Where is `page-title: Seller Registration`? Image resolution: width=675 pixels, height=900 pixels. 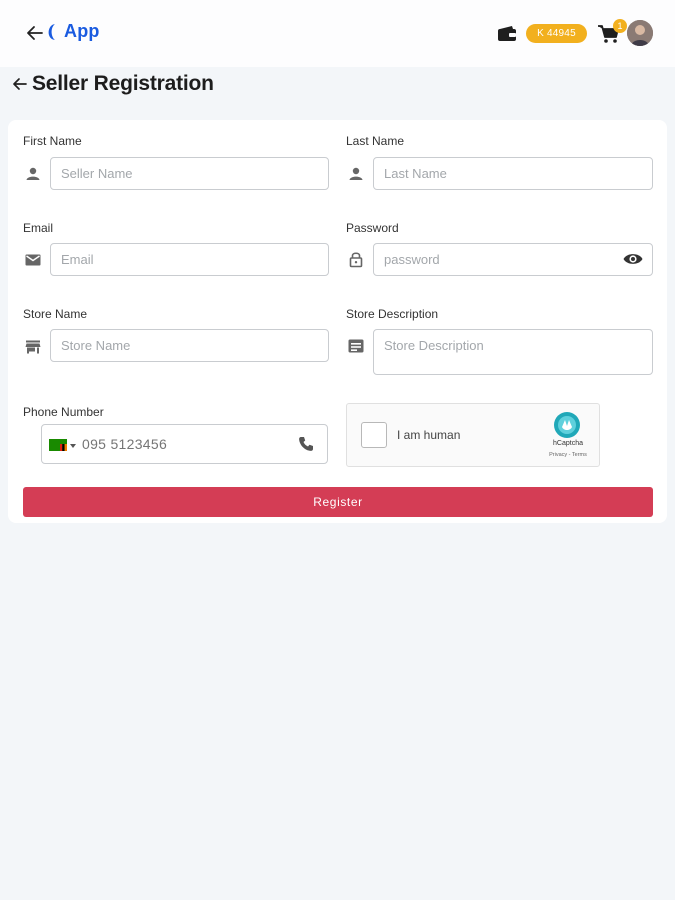 page-title: Seller Registration is located at coordinates (123, 83).